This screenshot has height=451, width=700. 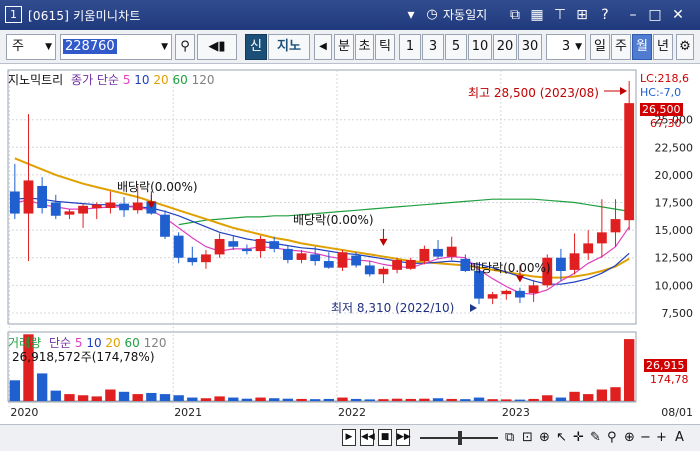 I want to click on copy-icon: ⧉, so click(x=509, y=438).